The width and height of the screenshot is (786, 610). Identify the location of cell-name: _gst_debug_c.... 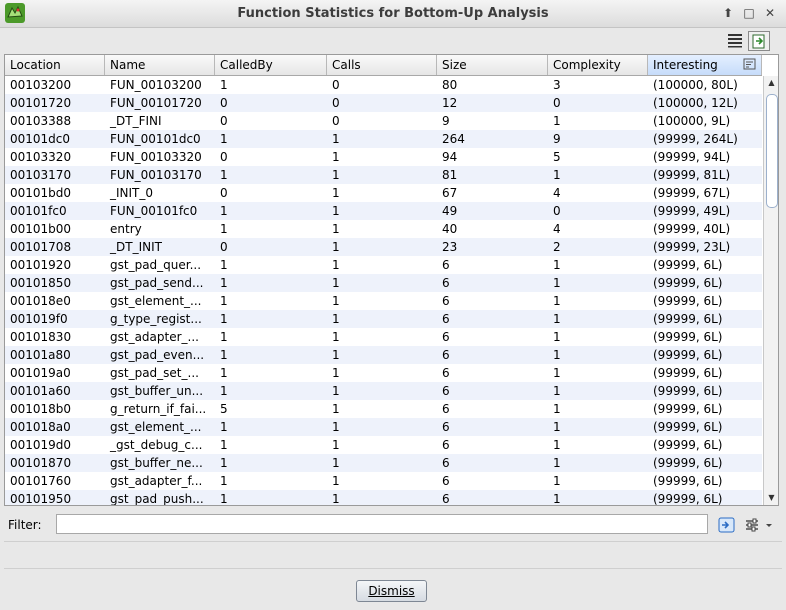
(156, 445).